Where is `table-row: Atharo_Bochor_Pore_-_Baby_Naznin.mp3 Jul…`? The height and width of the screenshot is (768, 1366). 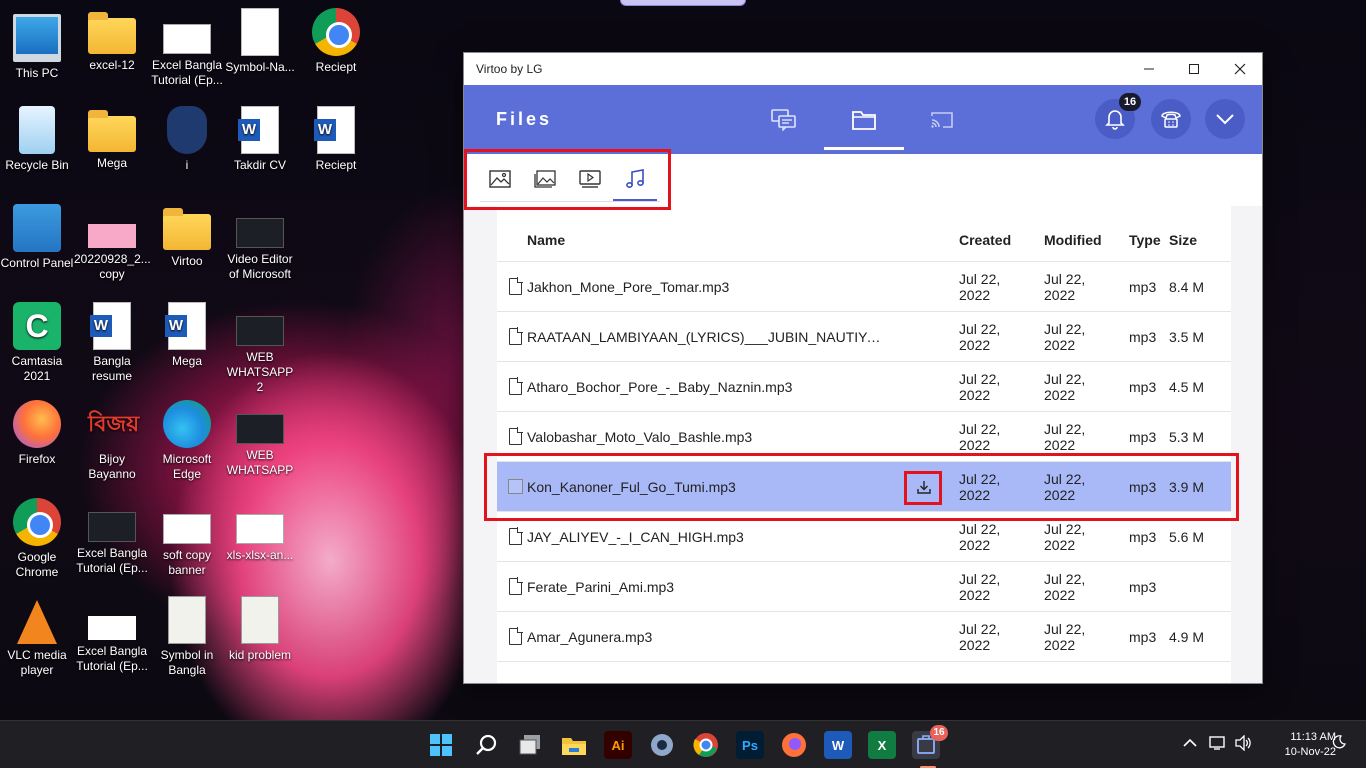
table-row: Atharo_Bochor_Pore_-_Baby_Naznin.mp3 Jul… is located at coordinates (864, 387).